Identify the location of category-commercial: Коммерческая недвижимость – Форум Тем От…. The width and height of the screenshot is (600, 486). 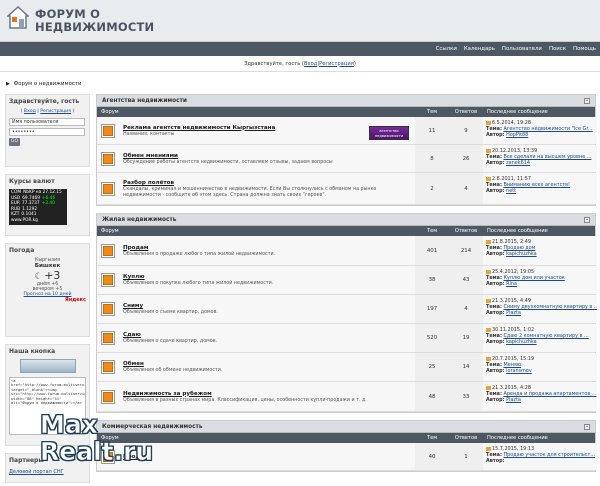
(346, 446).